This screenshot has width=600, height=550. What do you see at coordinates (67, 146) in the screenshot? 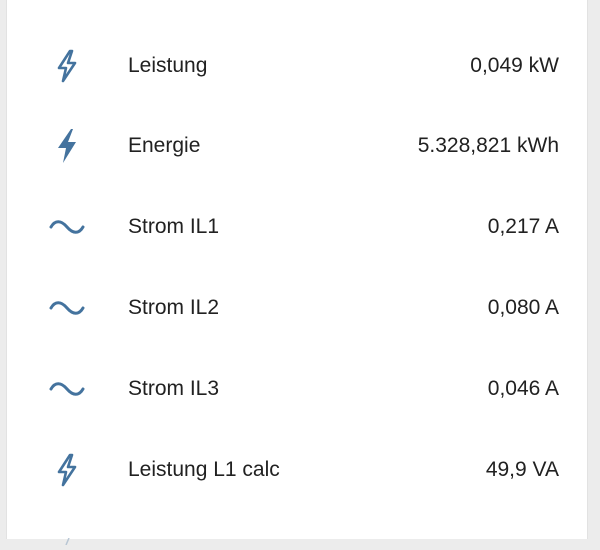
I see `flash-icon` at bounding box center [67, 146].